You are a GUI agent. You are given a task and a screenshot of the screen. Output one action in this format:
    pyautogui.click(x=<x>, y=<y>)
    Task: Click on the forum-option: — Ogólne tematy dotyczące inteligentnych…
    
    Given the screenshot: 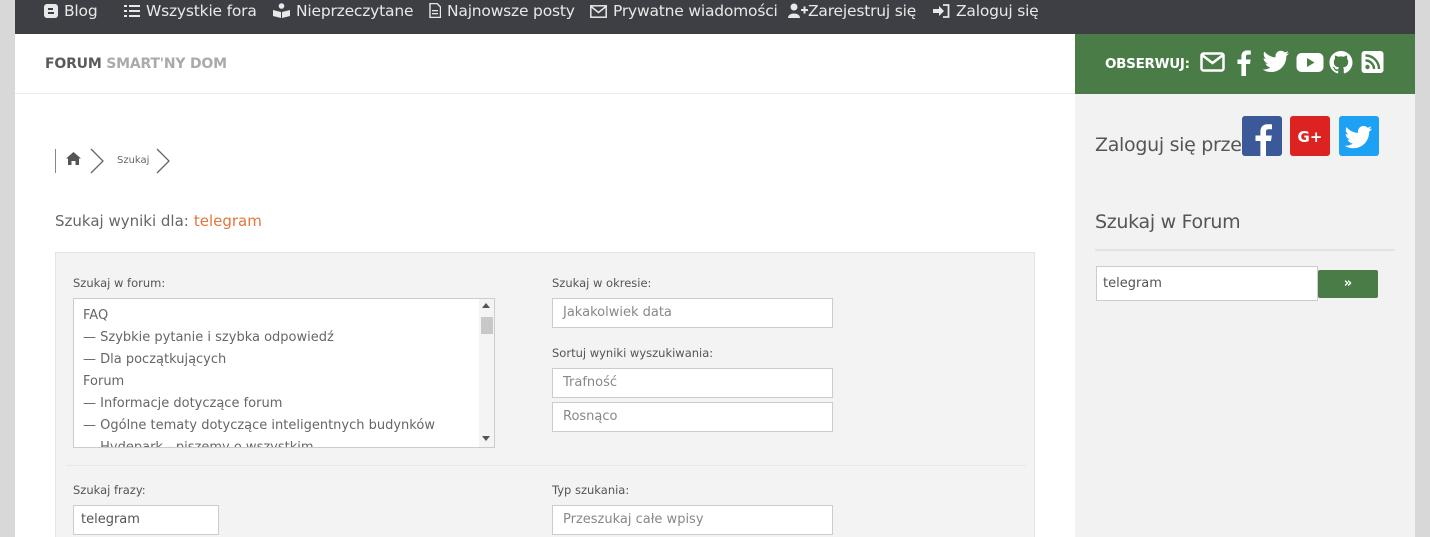 What is the action you would take?
    pyautogui.click(x=284, y=426)
    